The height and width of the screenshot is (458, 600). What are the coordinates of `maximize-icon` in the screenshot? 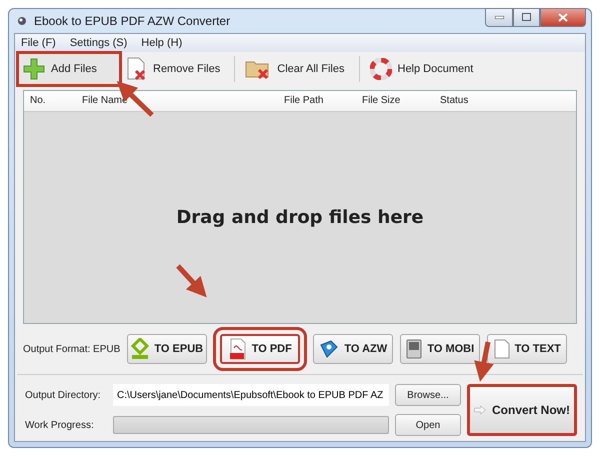 It's located at (526, 17).